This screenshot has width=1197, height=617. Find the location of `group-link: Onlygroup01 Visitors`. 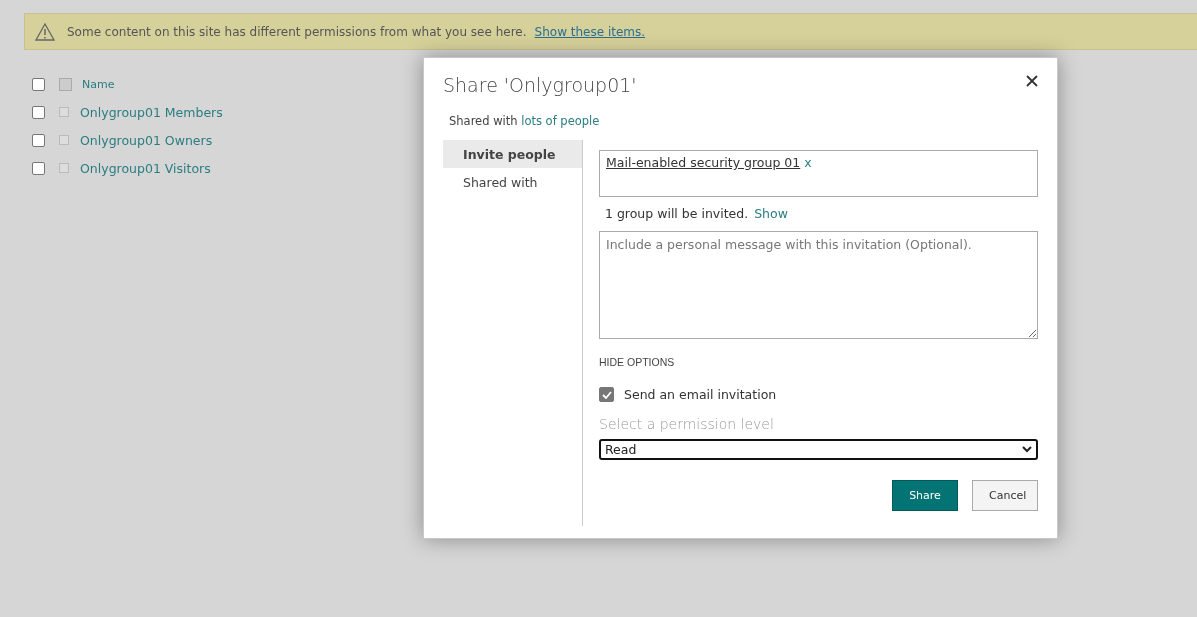

group-link: Onlygroup01 Visitors is located at coordinates (145, 168).